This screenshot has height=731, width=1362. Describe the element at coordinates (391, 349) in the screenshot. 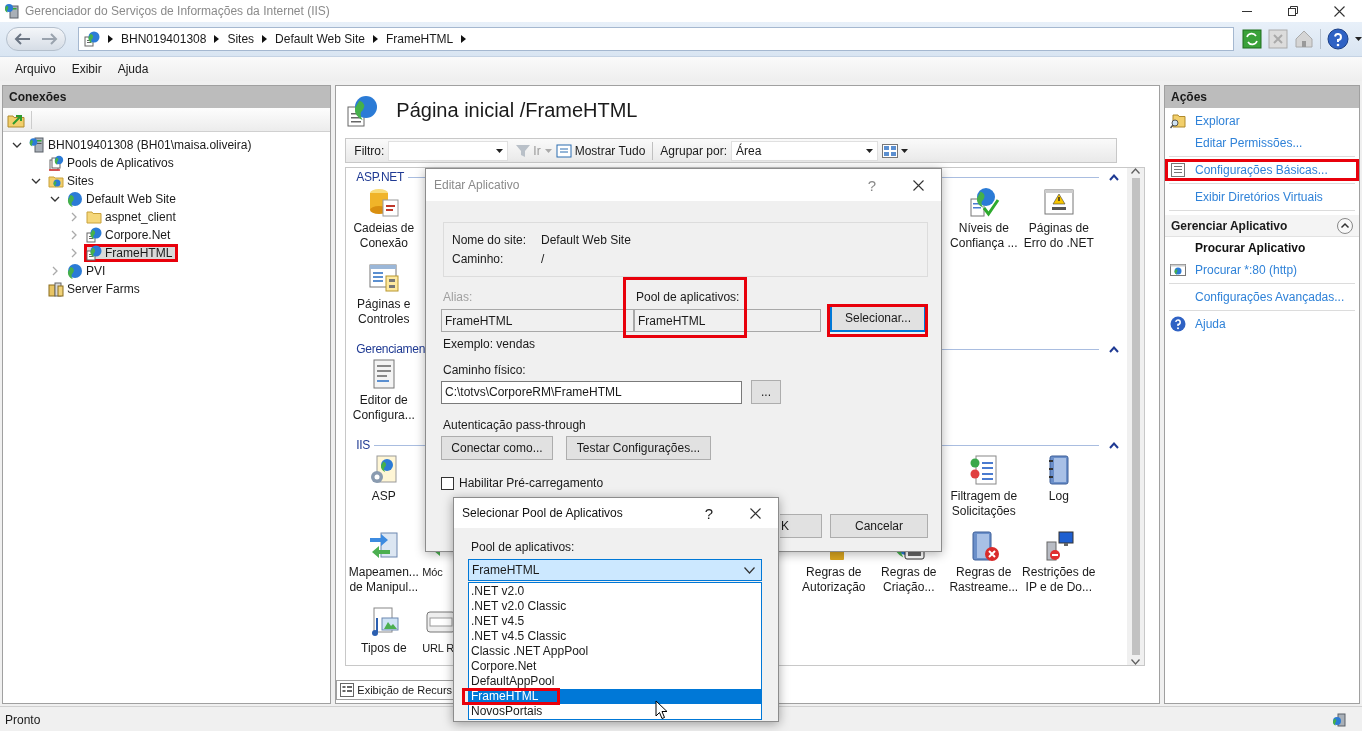

I see `group-heading: Gerenciamen` at that location.